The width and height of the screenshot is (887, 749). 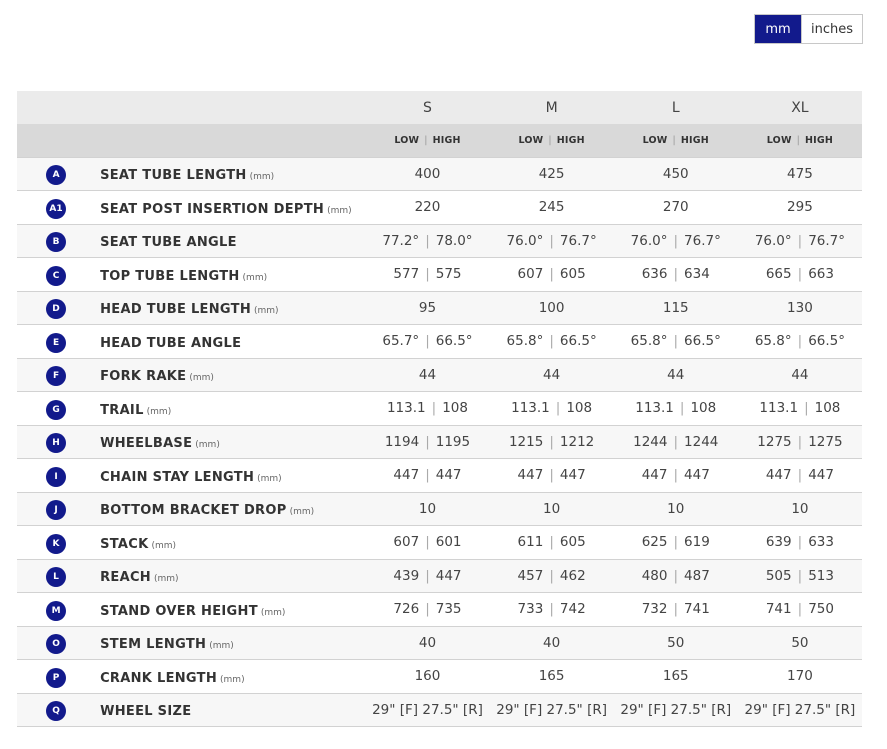 What do you see at coordinates (778, 542) in the screenshot?
I see `low-value: 639` at bounding box center [778, 542].